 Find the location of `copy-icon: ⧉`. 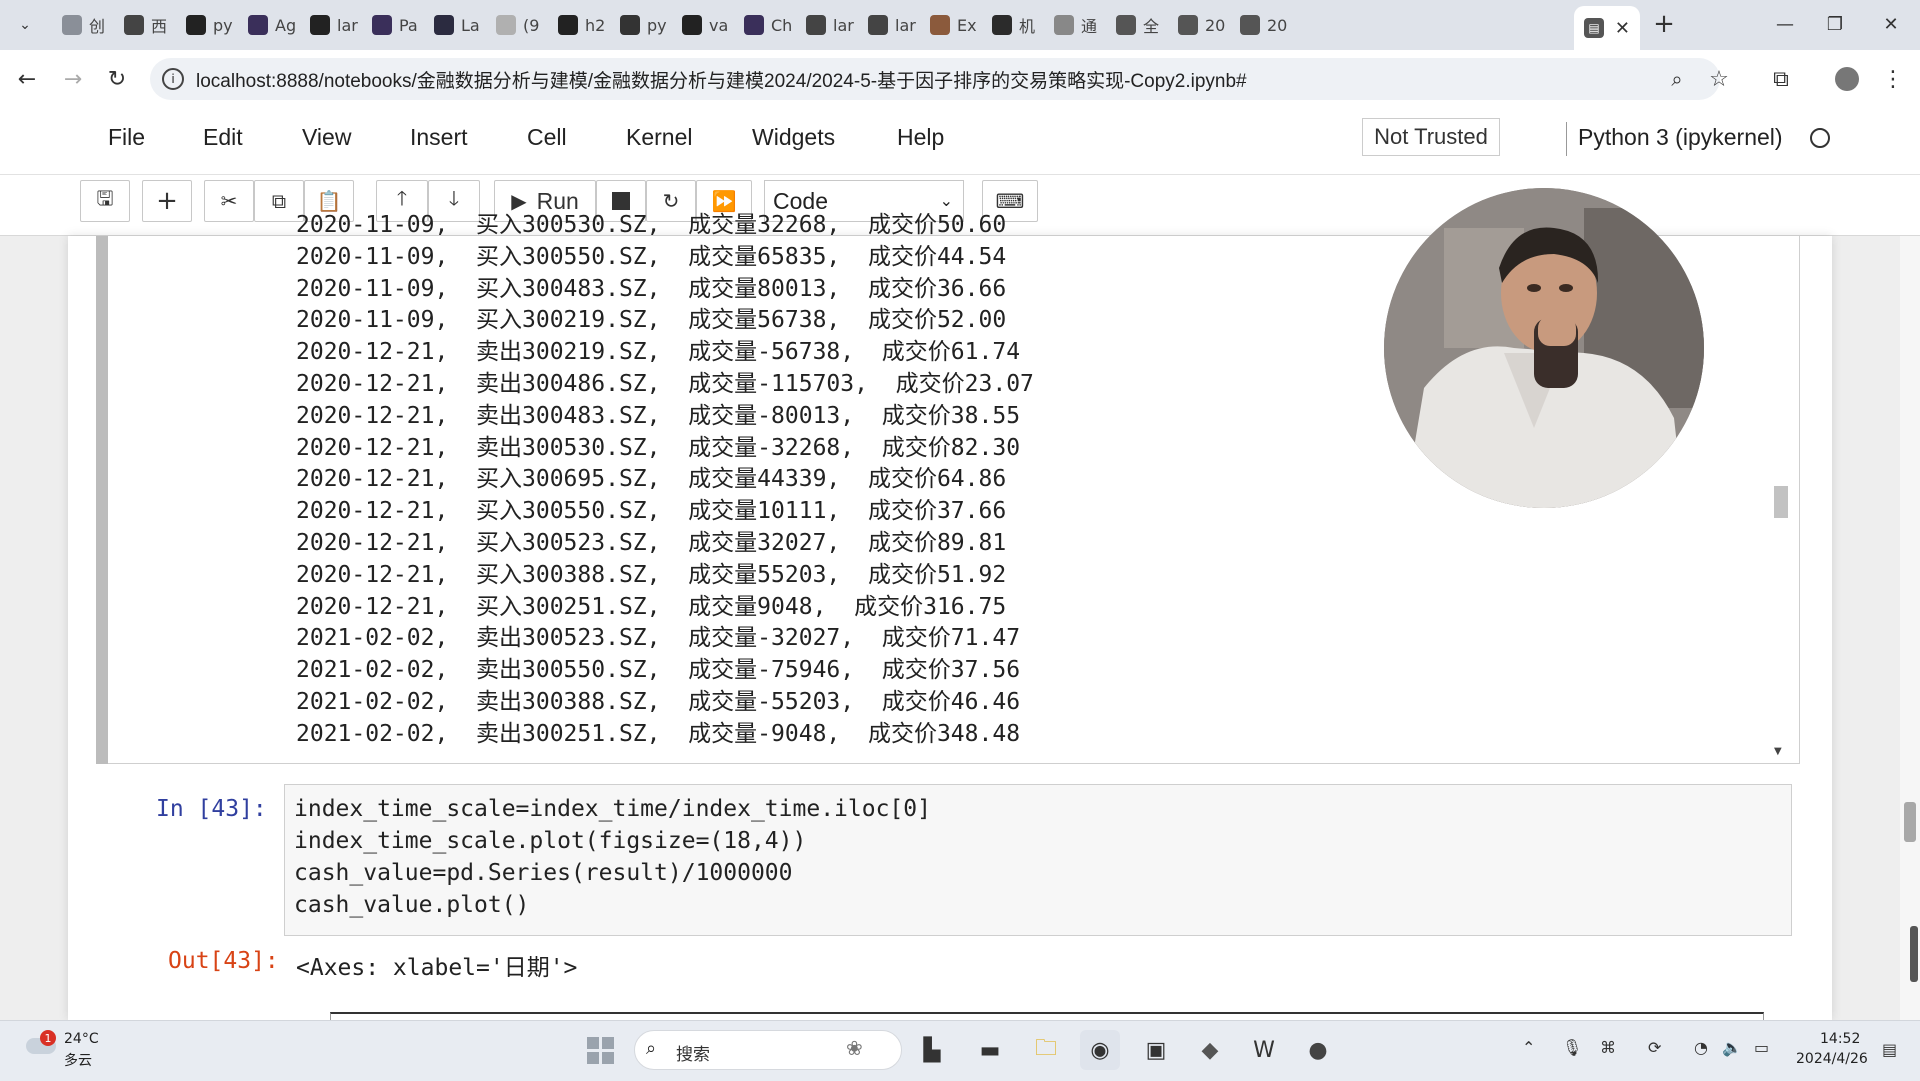

copy-icon: ⧉ is located at coordinates (279, 201).